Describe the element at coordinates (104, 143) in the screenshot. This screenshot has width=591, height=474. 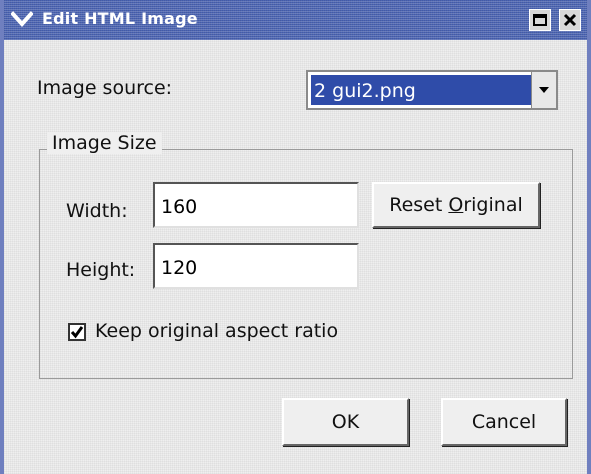
I see `image-size-group-title: Image Size` at that location.